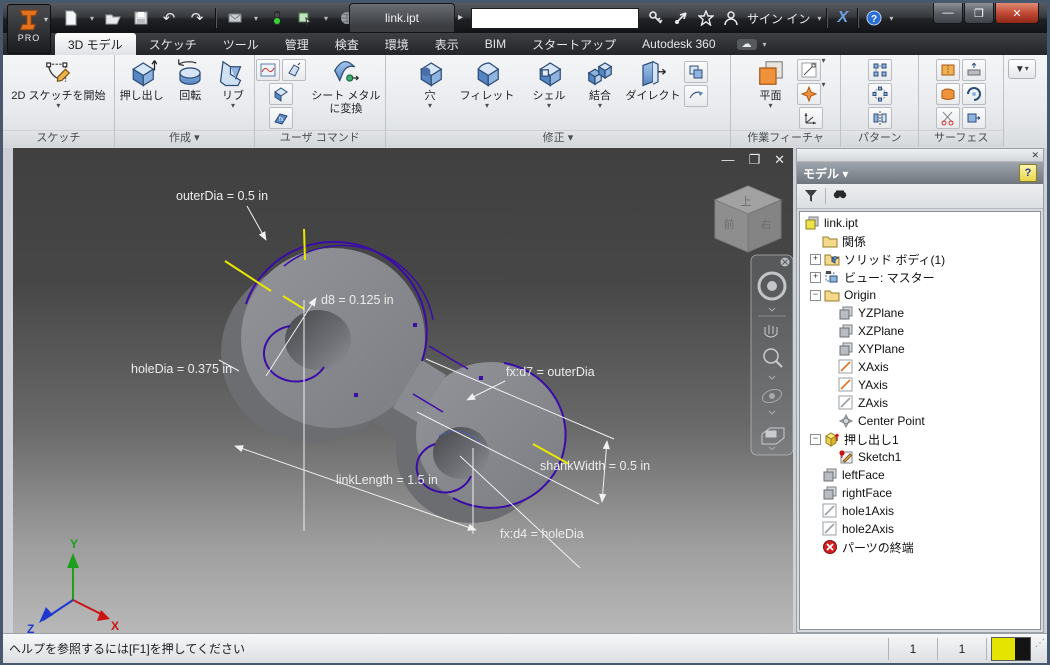  What do you see at coordinates (549, 83) in the screenshot?
I see `shell-button: シェル ▾` at bounding box center [549, 83].